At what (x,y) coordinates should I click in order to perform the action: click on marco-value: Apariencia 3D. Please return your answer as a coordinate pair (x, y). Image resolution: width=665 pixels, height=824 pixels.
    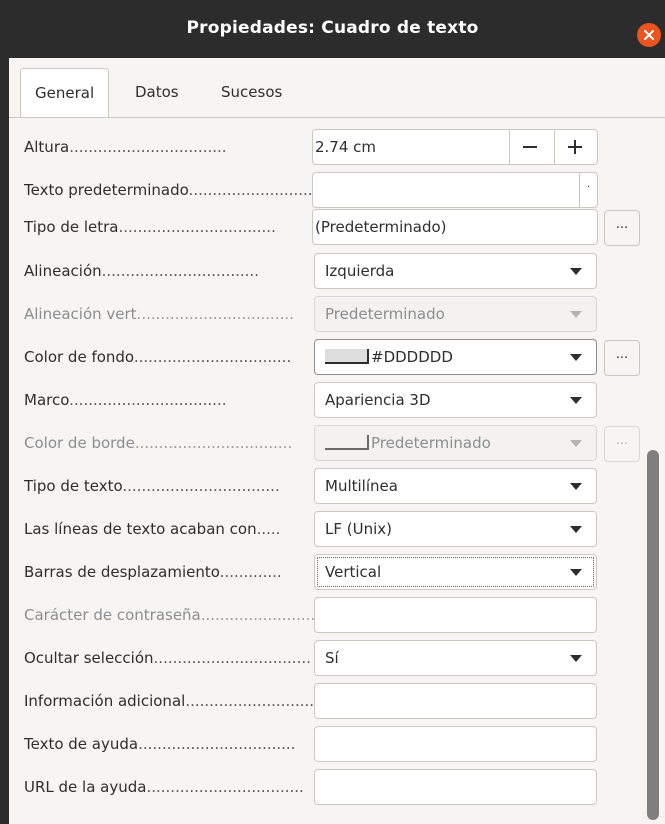
    Looking at the image, I should click on (378, 400).